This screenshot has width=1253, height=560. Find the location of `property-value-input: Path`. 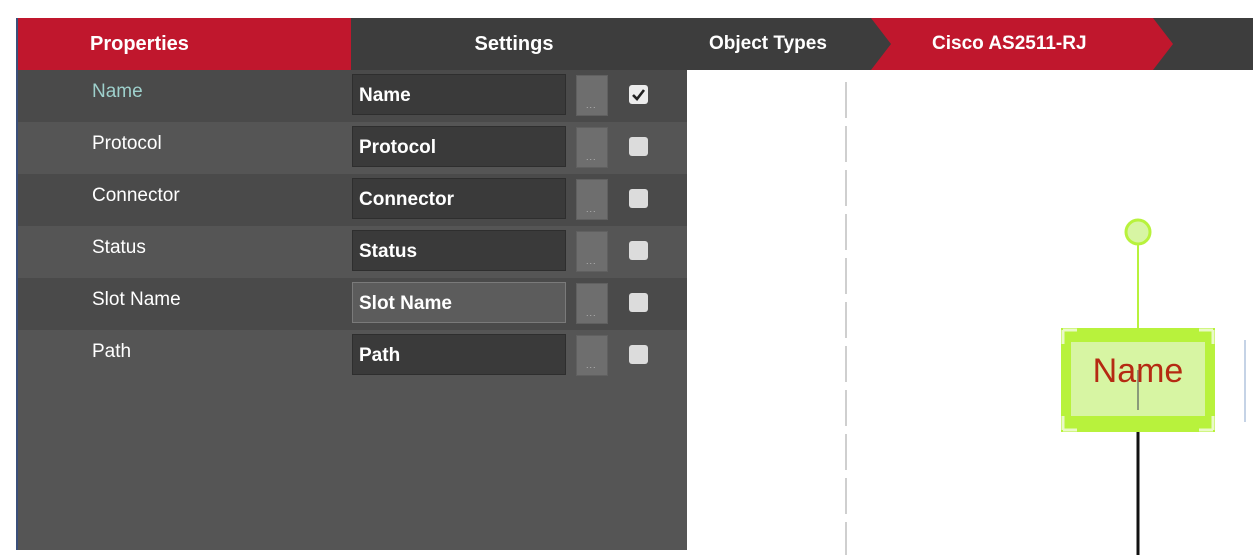

property-value-input: Path is located at coordinates (459, 354).